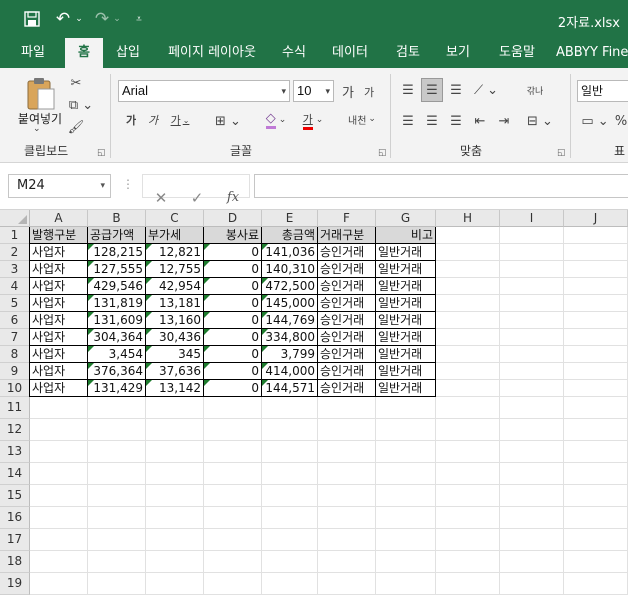 The height and width of the screenshot is (601, 628). I want to click on tab-insert: 삽입, so click(128, 53).